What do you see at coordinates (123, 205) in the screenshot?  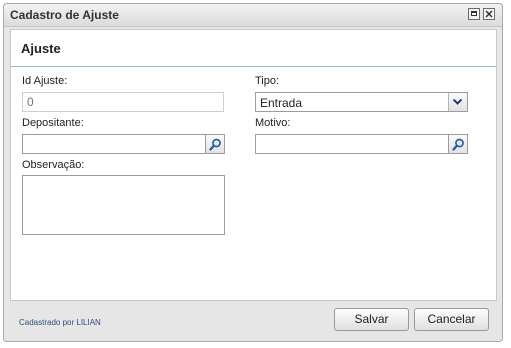 I see `observacao-textarea` at bounding box center [123, 205].